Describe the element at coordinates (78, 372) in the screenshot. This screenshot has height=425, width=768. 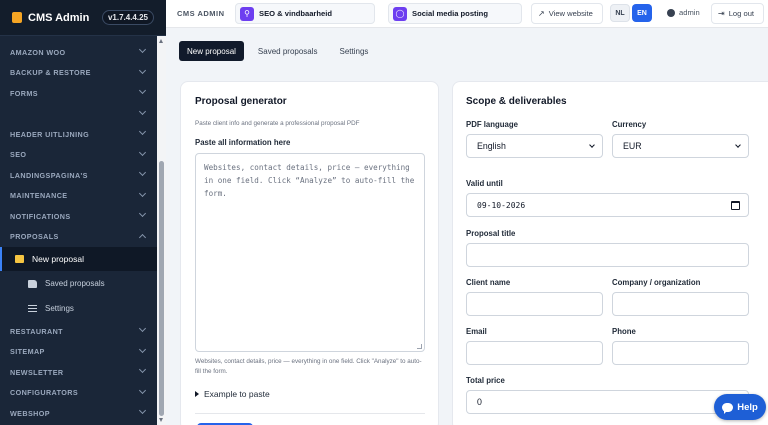
I see `sidebar-item-newsletter: NEWSLETTER` at that location.